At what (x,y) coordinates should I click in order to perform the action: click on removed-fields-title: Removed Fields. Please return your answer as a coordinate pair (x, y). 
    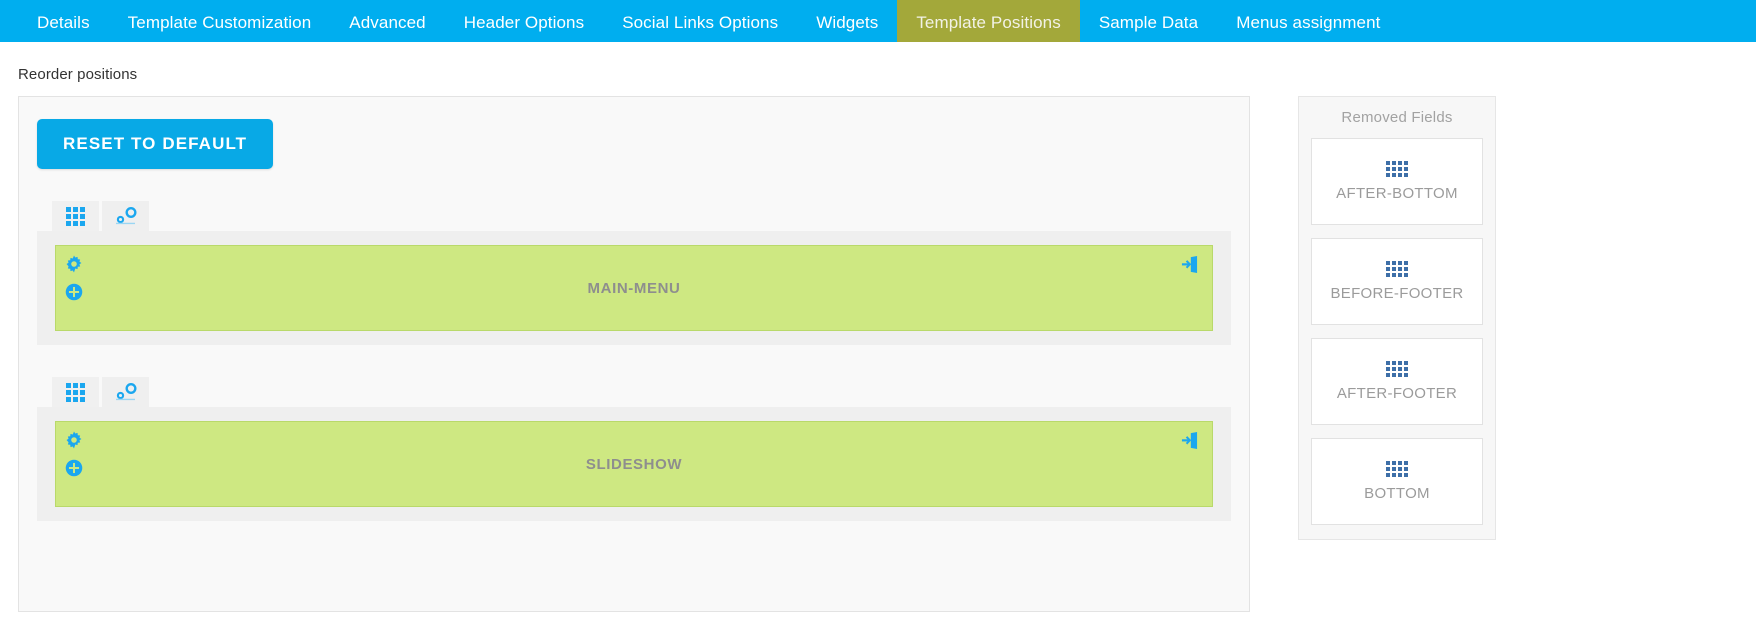
    Looking at the image, I should click on (1397, 117).